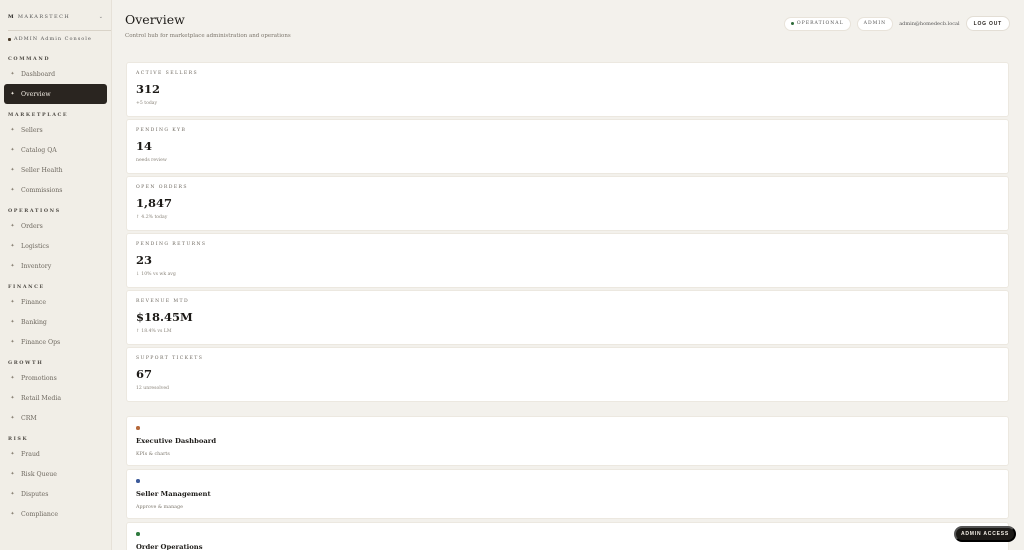  I want to click on sidebar-item-dashboard: ✦ Dashboard, so click(55, 74).